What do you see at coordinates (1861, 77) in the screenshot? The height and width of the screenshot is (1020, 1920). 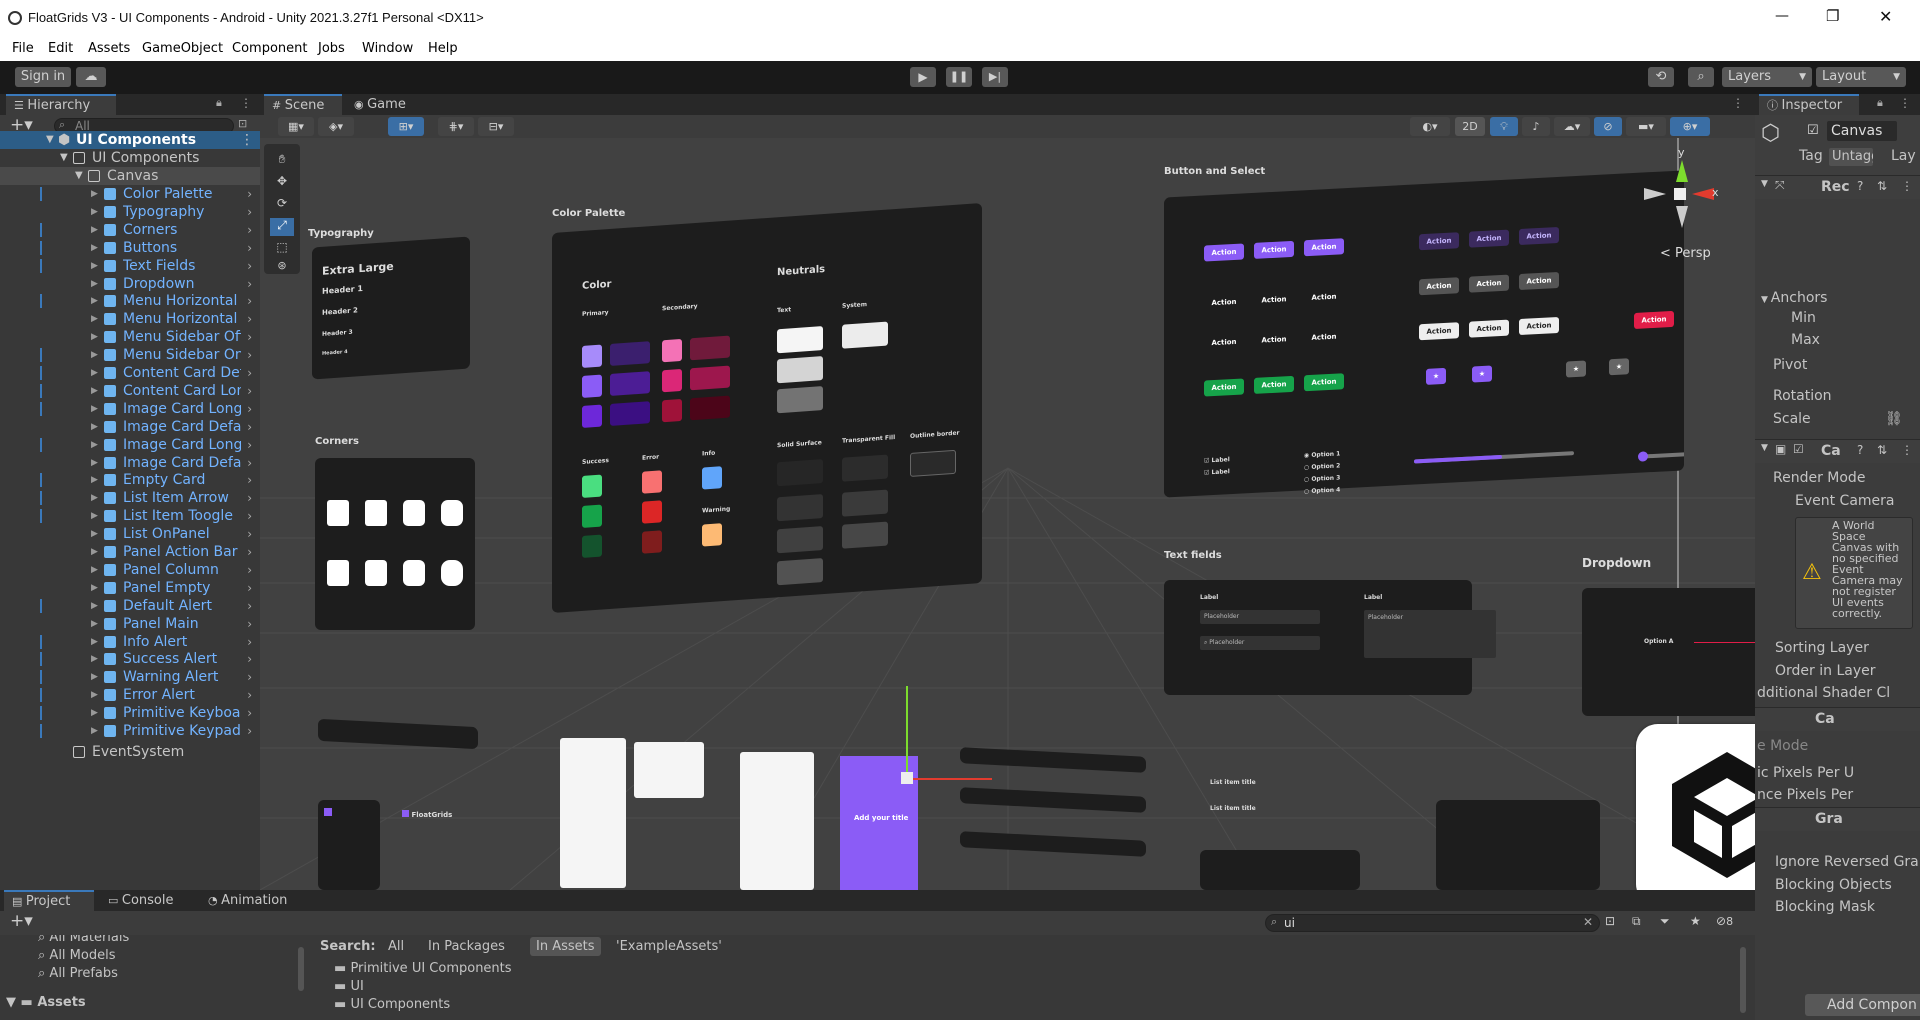 I see `layout-dropdown: Layout ▼` at bounding box center [1861, 77].